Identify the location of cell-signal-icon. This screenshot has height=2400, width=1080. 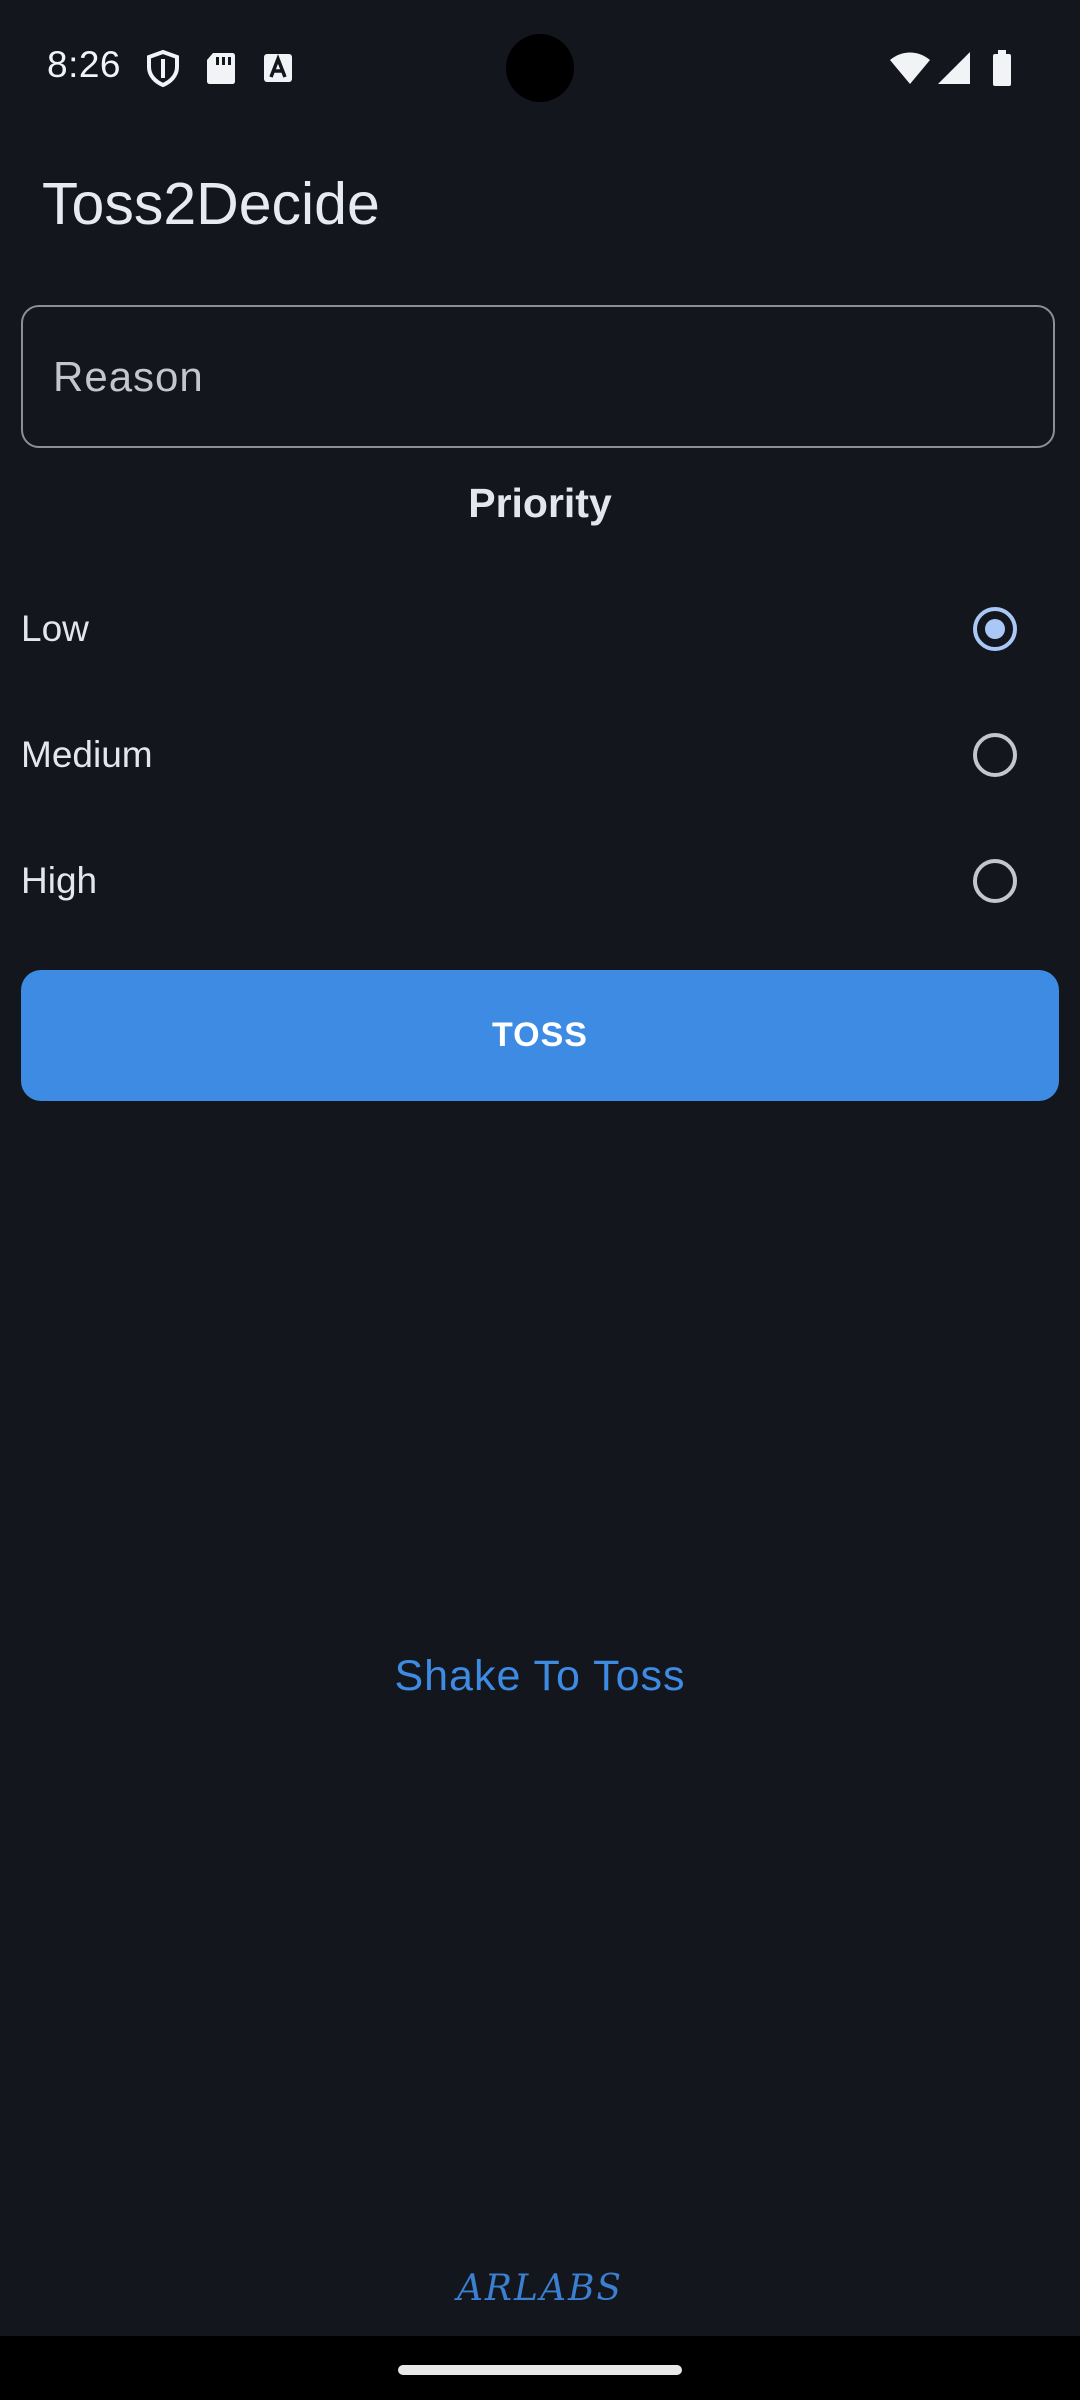
(954, 68).